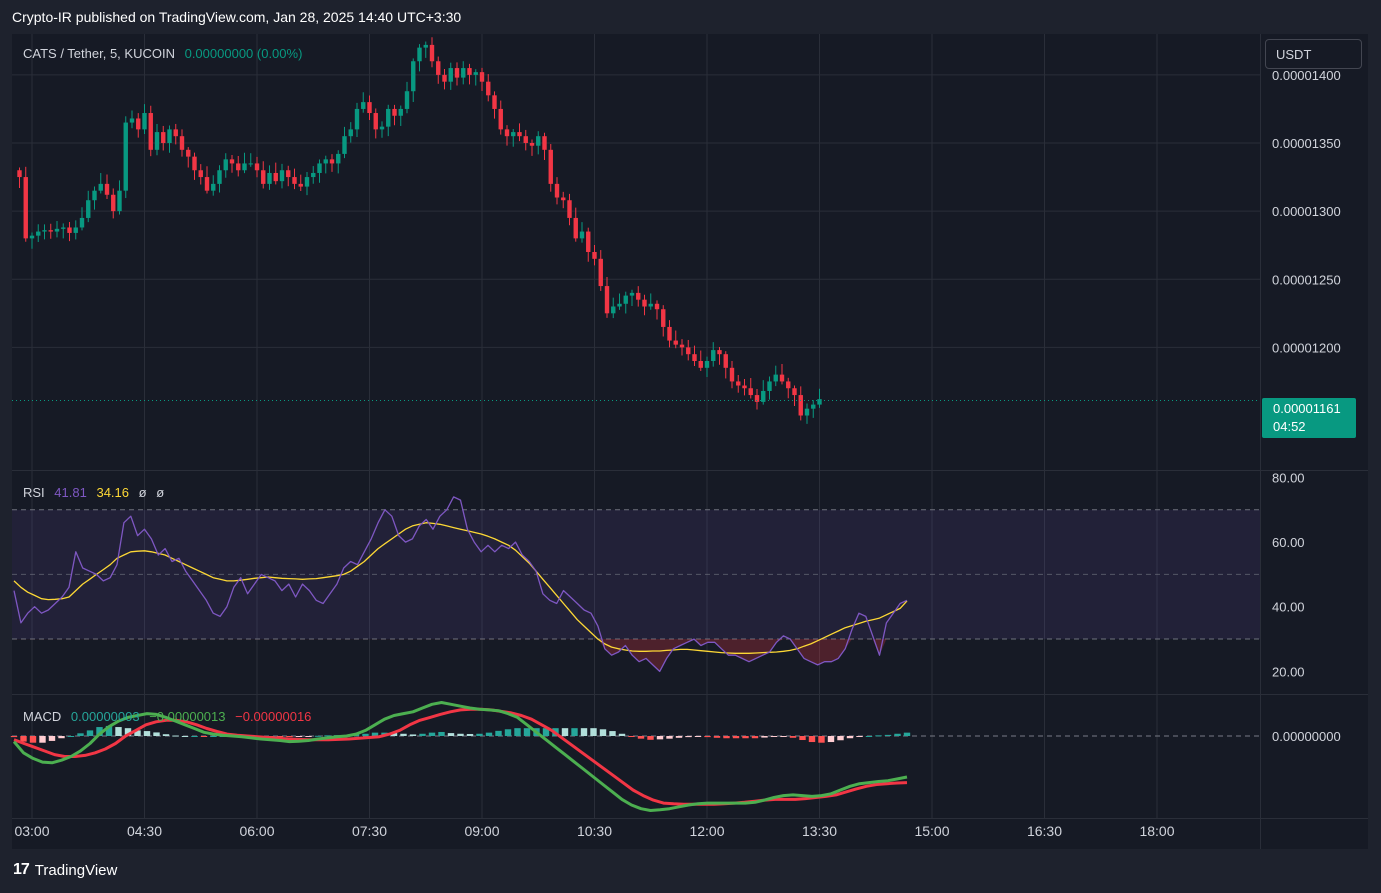 This screenshot has height=893, width=1381. I want to click on rsi-value: 41.81, so click(70, 492).